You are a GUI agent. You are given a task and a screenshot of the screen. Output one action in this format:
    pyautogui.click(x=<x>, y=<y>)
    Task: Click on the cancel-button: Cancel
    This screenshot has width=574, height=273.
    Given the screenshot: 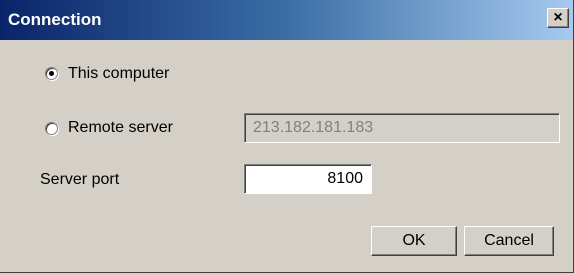 What is the action you would take?
    pyautogui.click(x=509, y=241)
    